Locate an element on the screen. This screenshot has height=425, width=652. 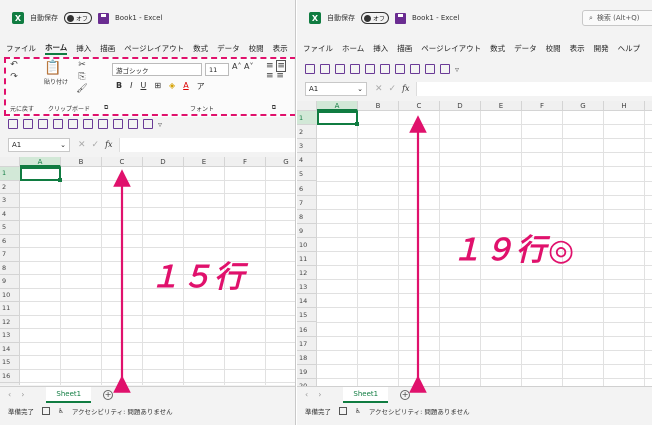
row-header-4: 4 is located at coordinates (10, 214).